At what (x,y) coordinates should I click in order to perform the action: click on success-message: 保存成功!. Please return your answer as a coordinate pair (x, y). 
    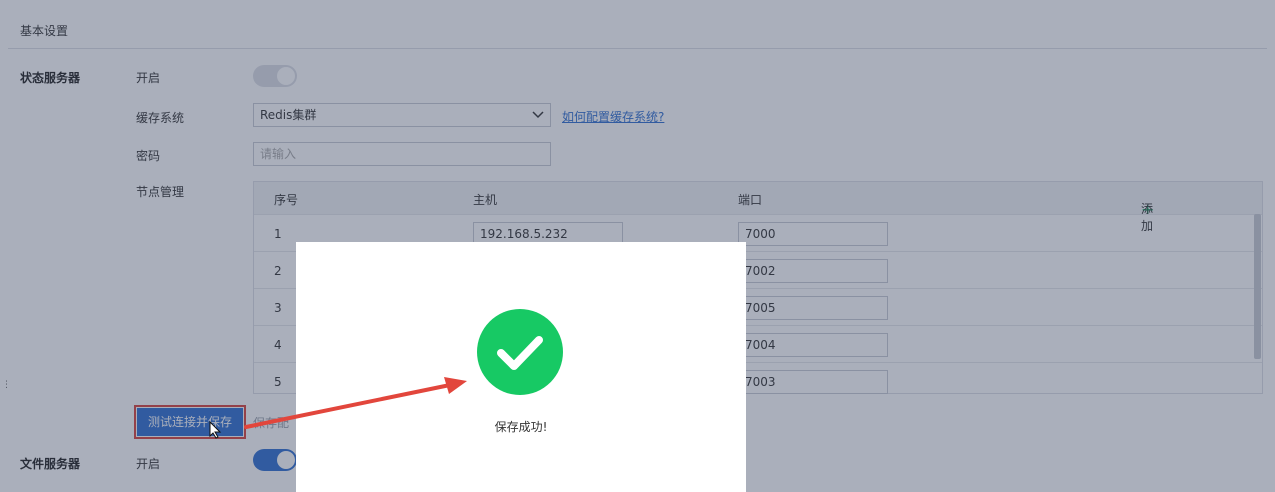
    Looking at the image, I should click on (521, 427).